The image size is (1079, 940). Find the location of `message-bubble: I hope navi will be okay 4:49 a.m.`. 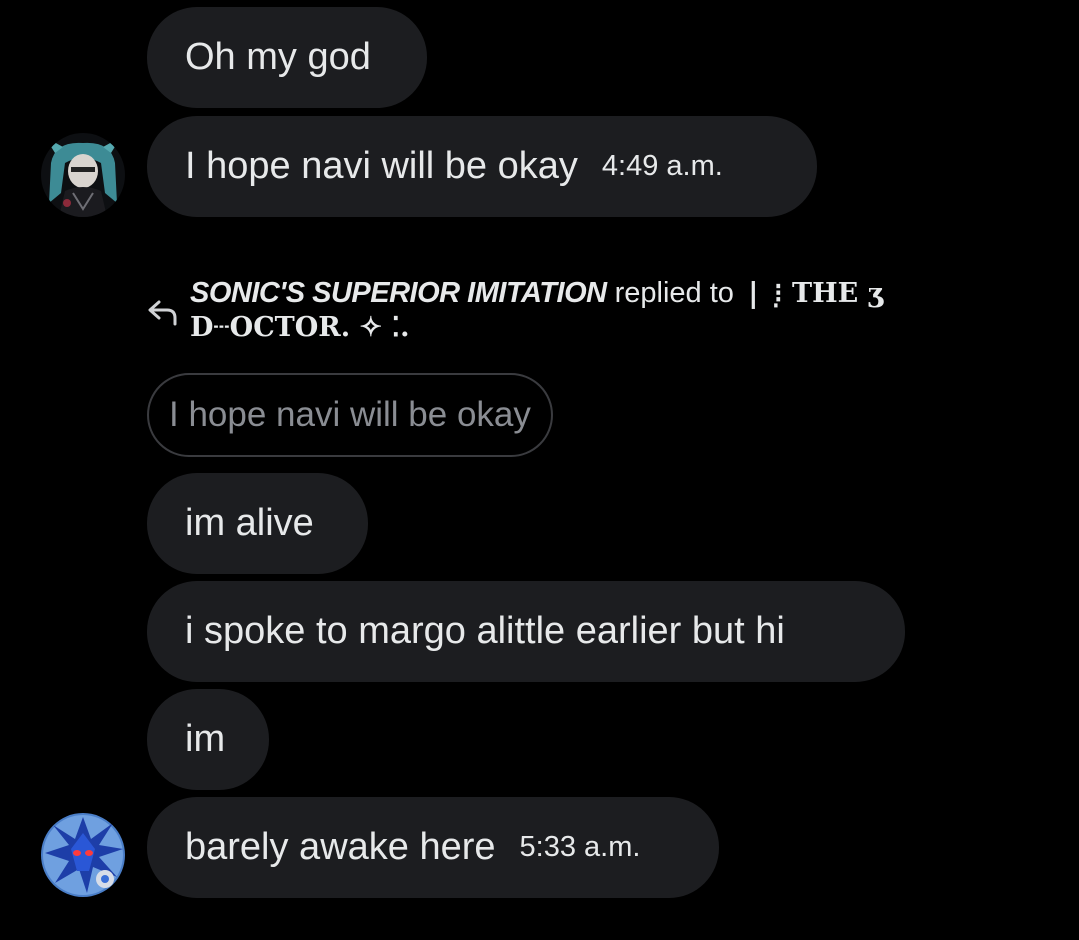

message-bubble: I hope navi will be okay 4:49 a.m. is located at coordinates (482, 166).